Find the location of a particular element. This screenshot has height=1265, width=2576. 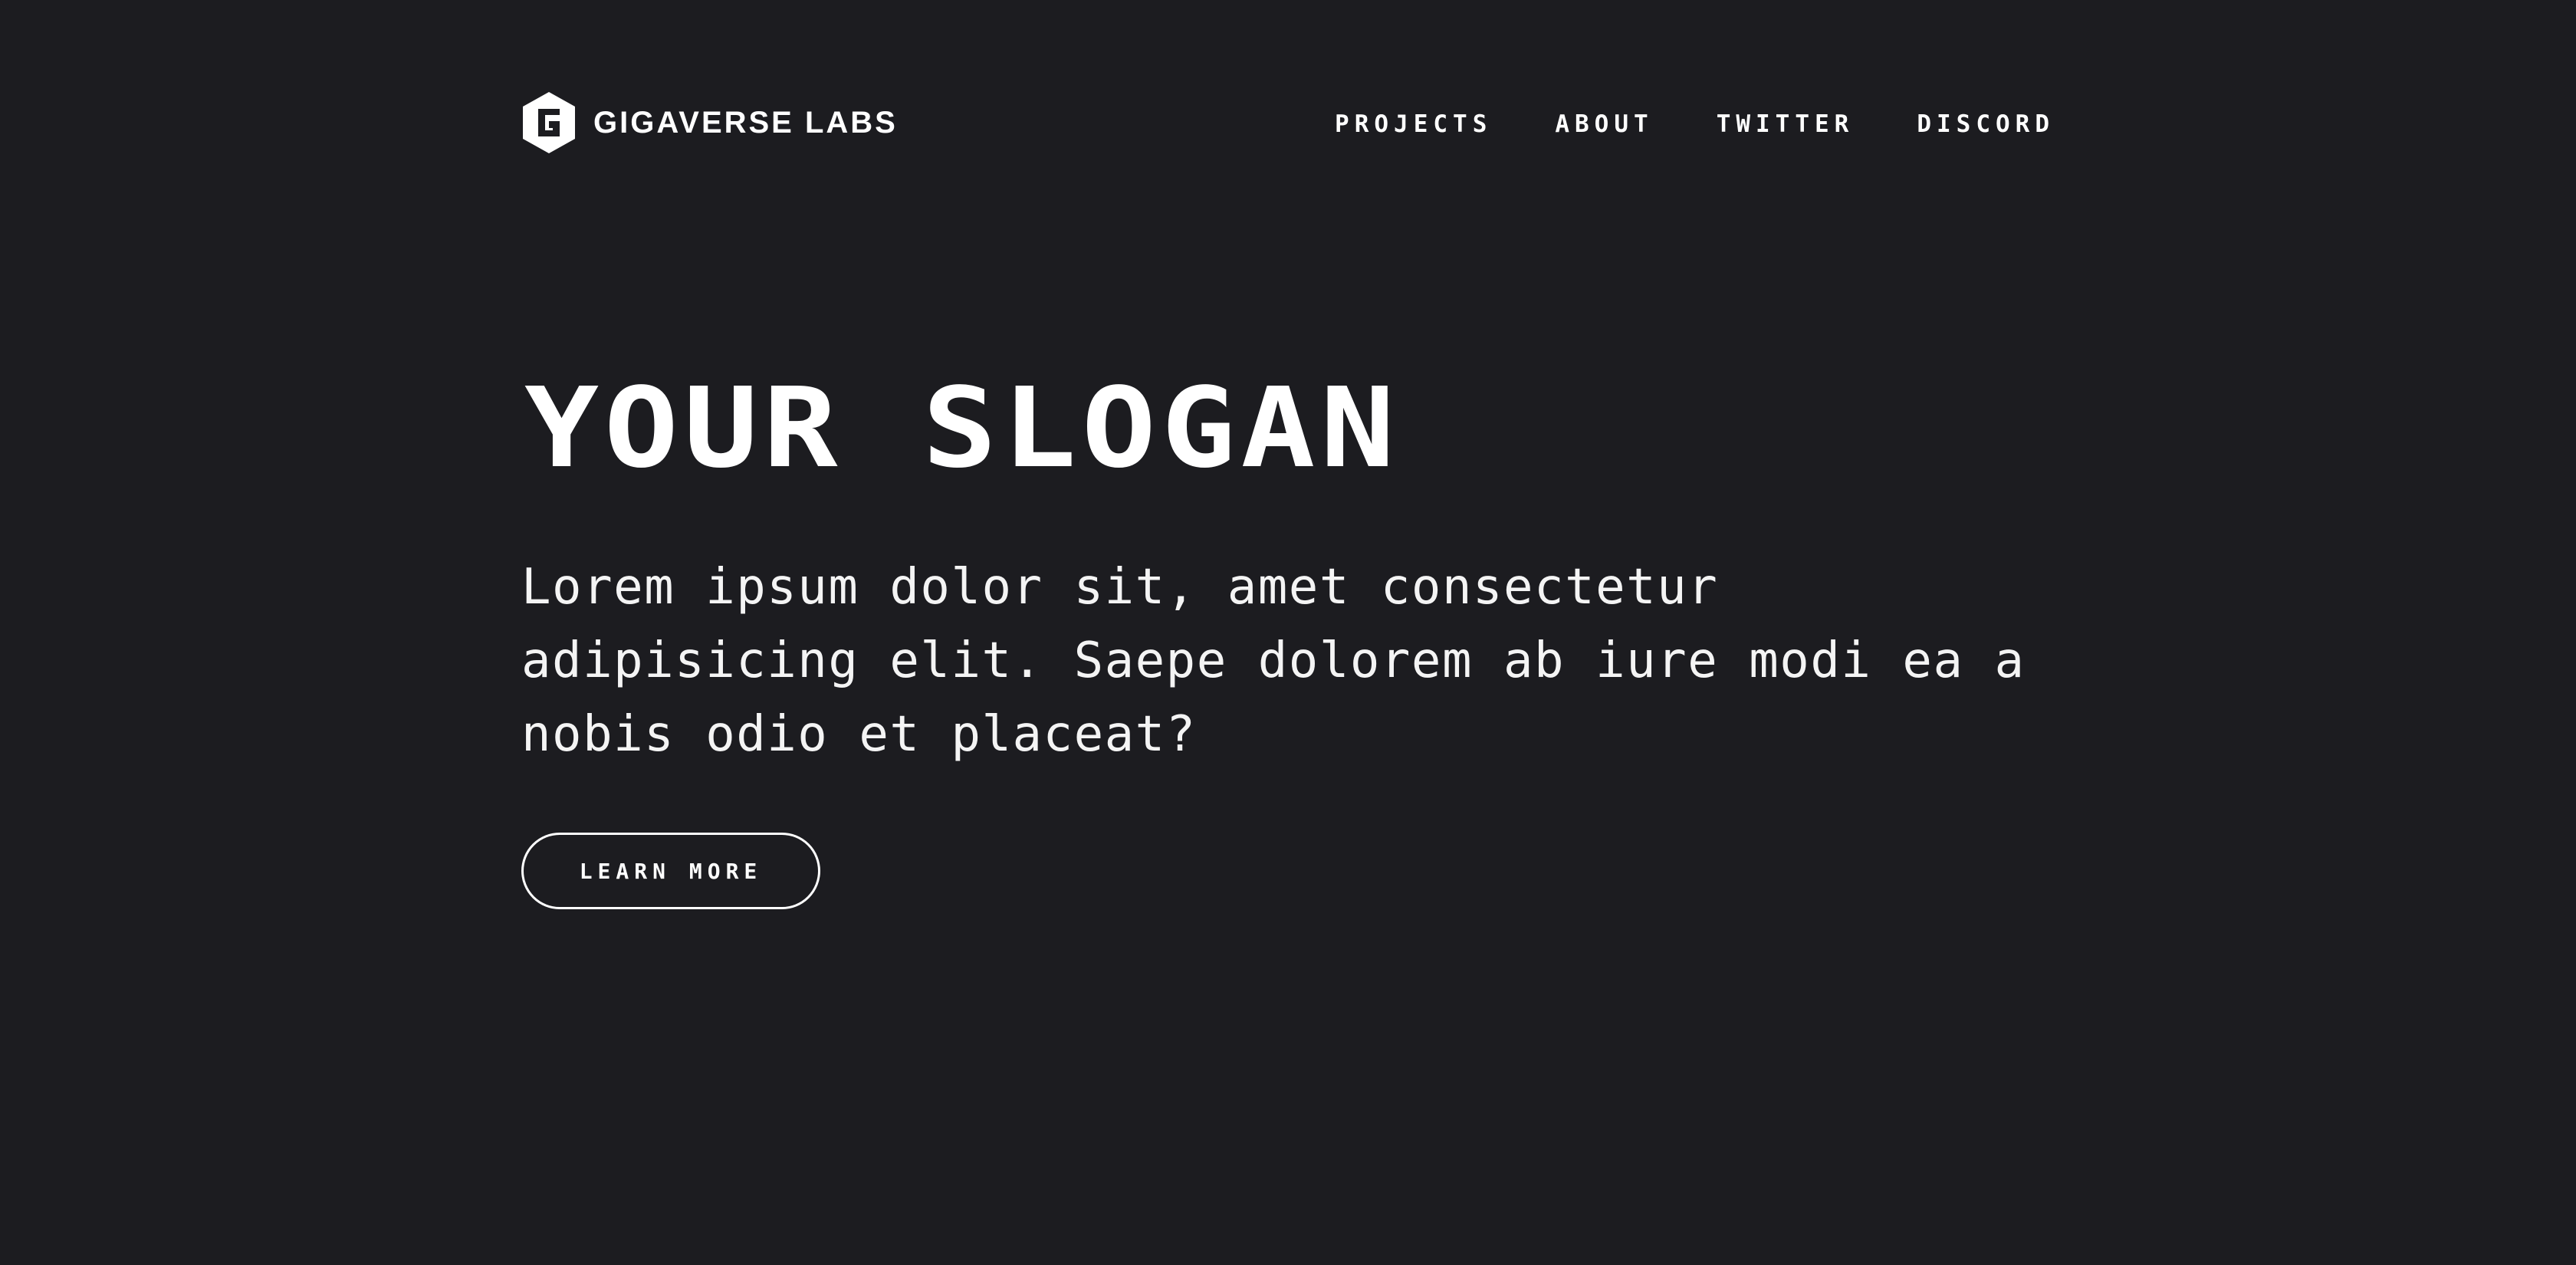

nav-link-about: ABOUT is located at coordinates (1604, 124).